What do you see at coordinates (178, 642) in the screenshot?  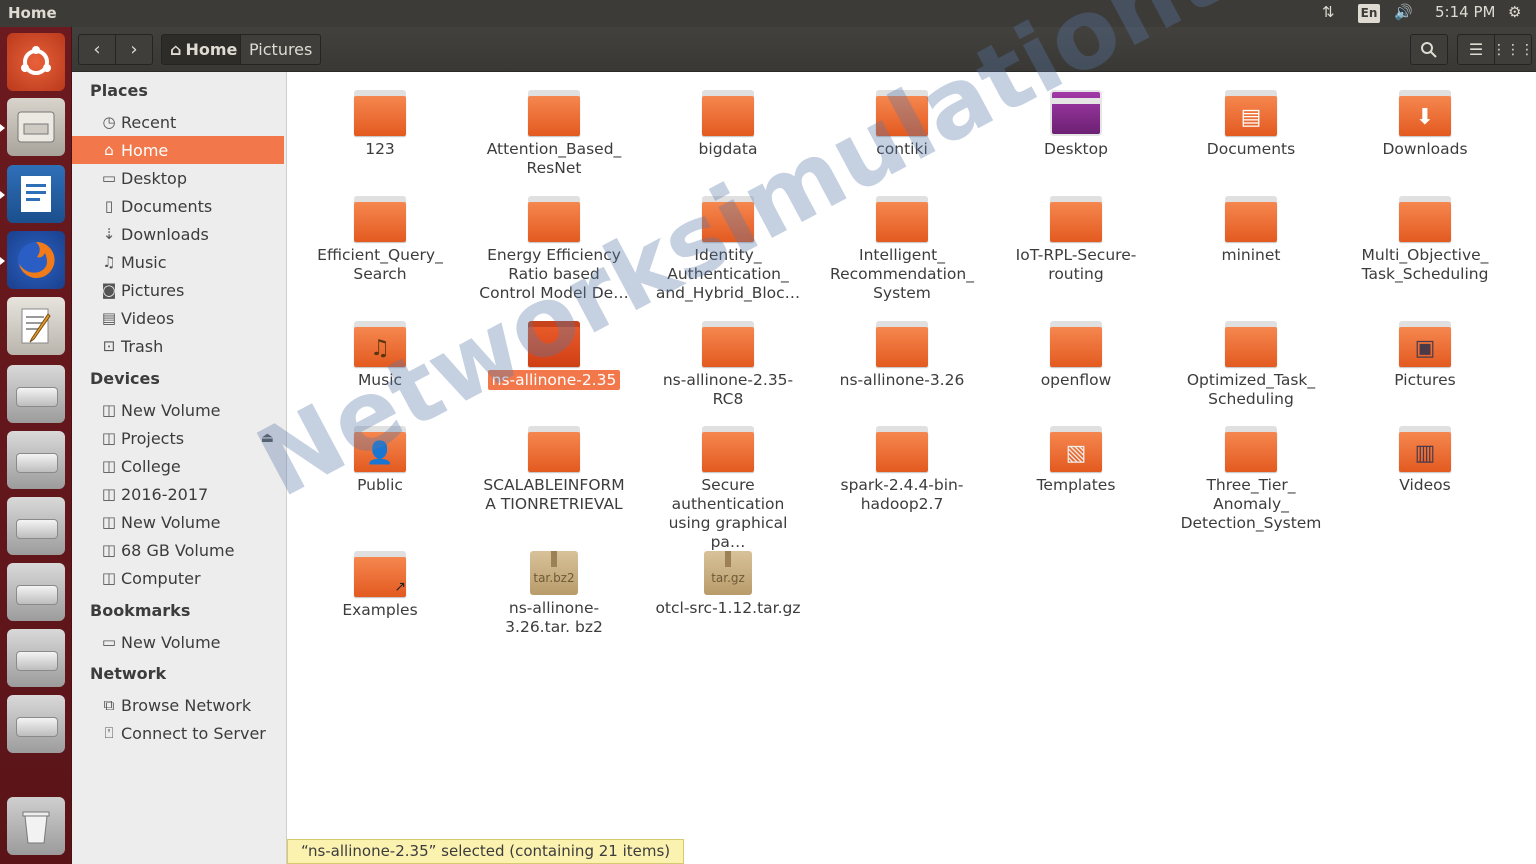 I see `sidebar-item-bookmark-new-volume: ▭ New Volume` at bounding box center [178, 642].